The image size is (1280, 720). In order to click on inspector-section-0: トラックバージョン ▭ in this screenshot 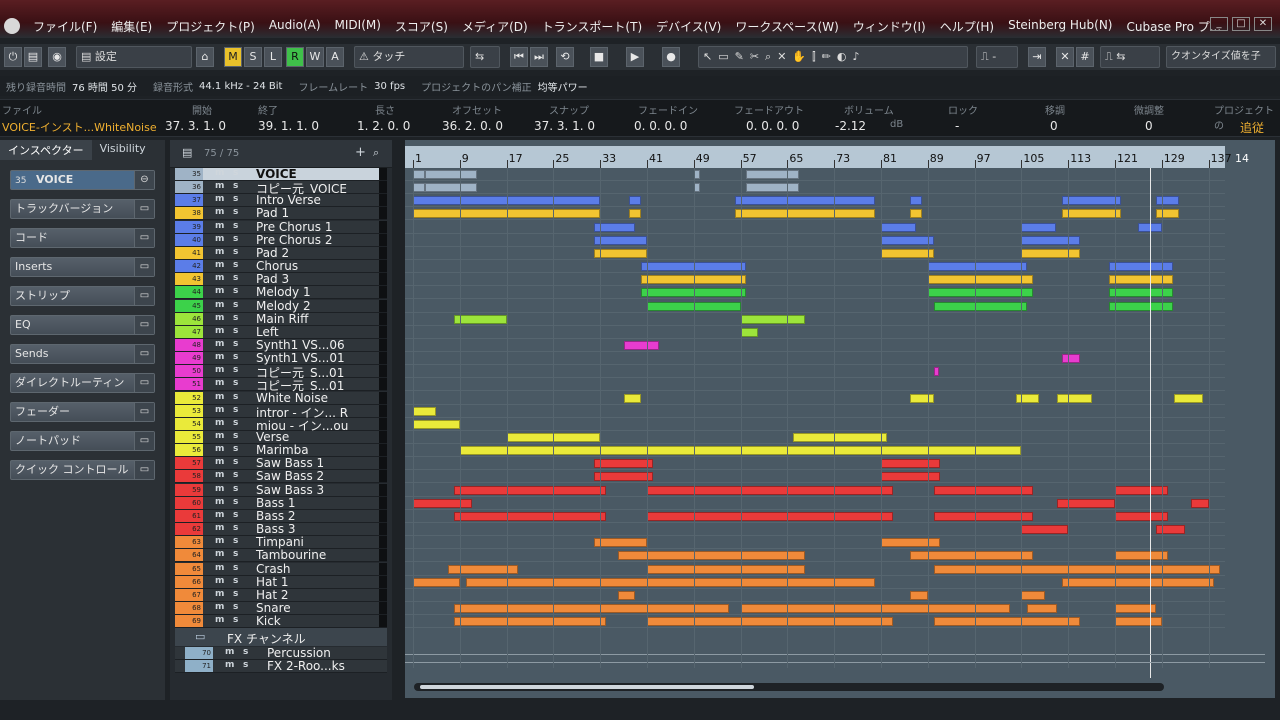, I will do `click(82, 209)`.